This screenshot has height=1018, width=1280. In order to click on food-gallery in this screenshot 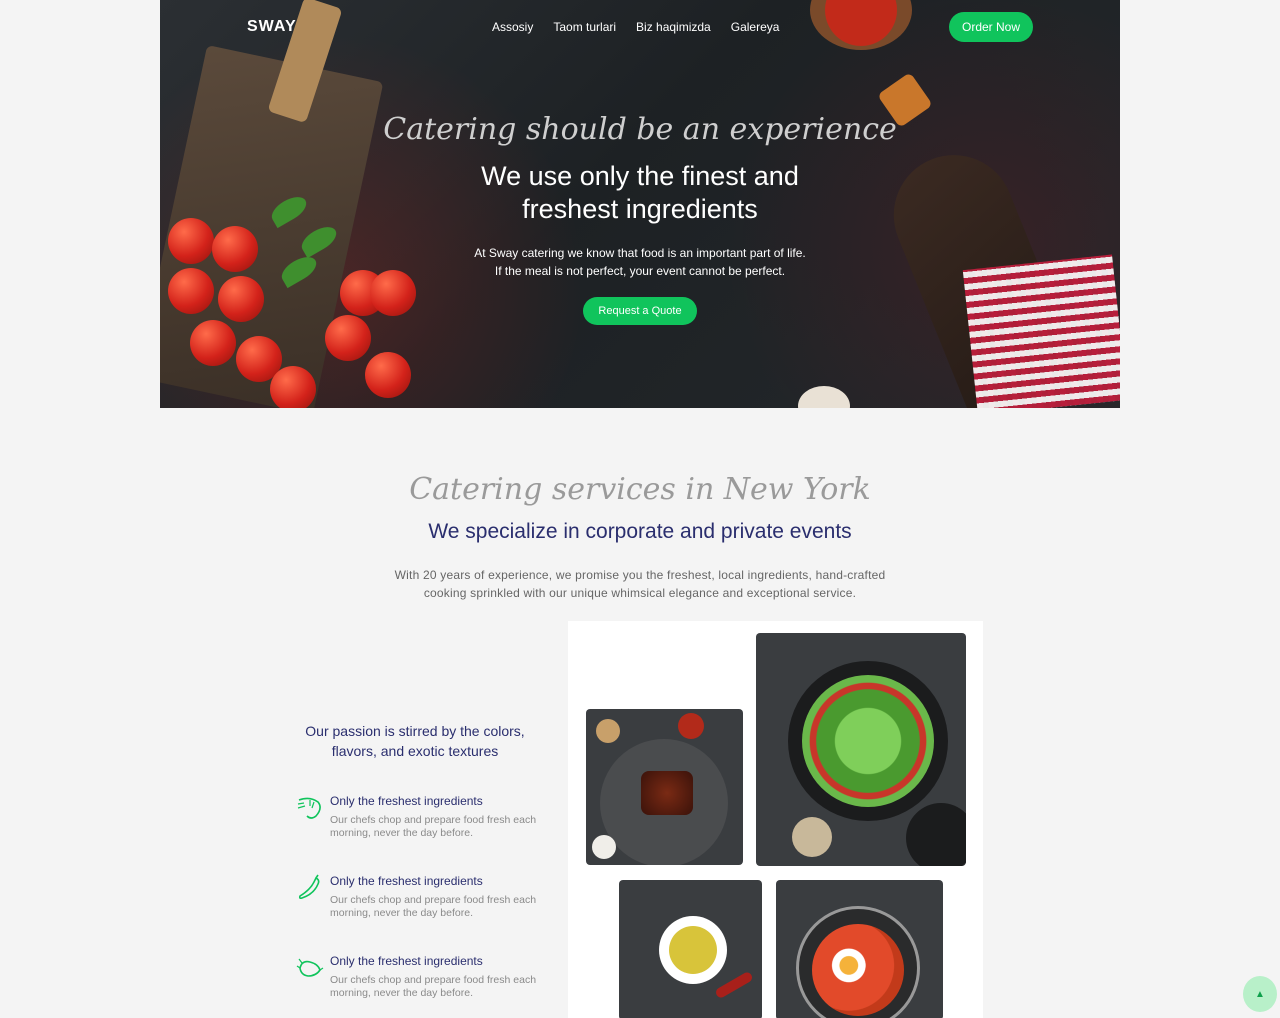, I will do `click(775, 819)`.